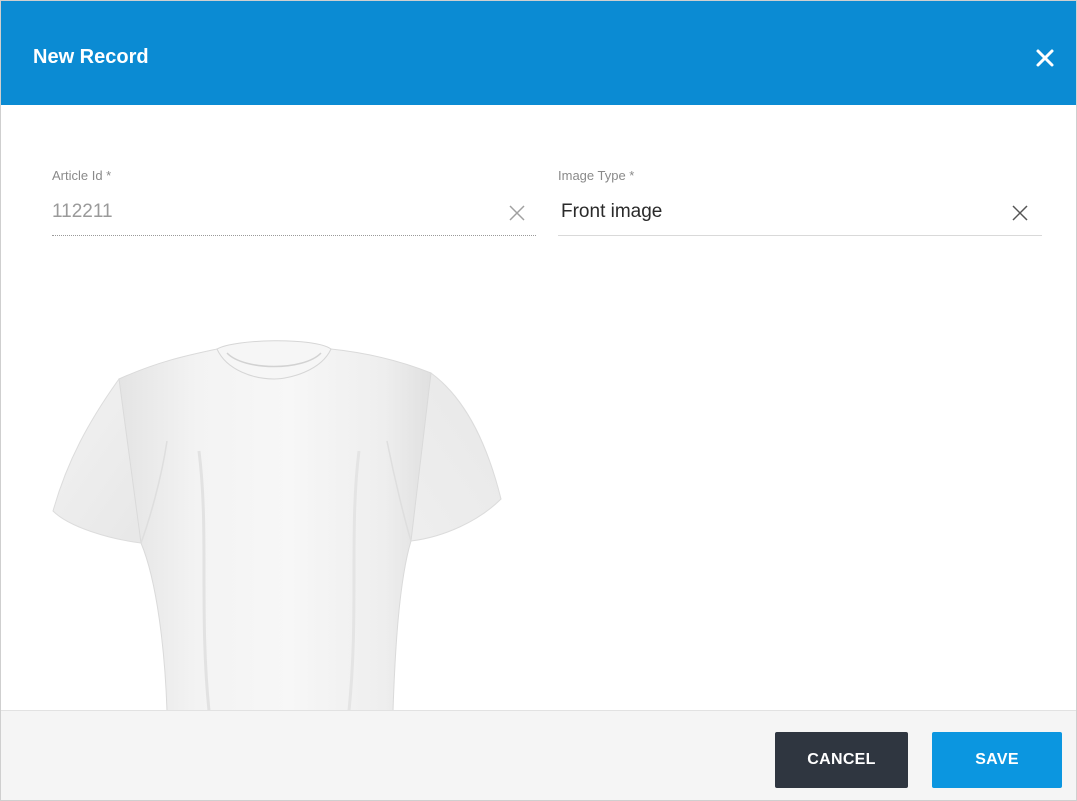 The image size is (1077, 801). Describe the element at coordinates (538, 53) in the screenshot. I see `dialog-header: New Record` at that location.